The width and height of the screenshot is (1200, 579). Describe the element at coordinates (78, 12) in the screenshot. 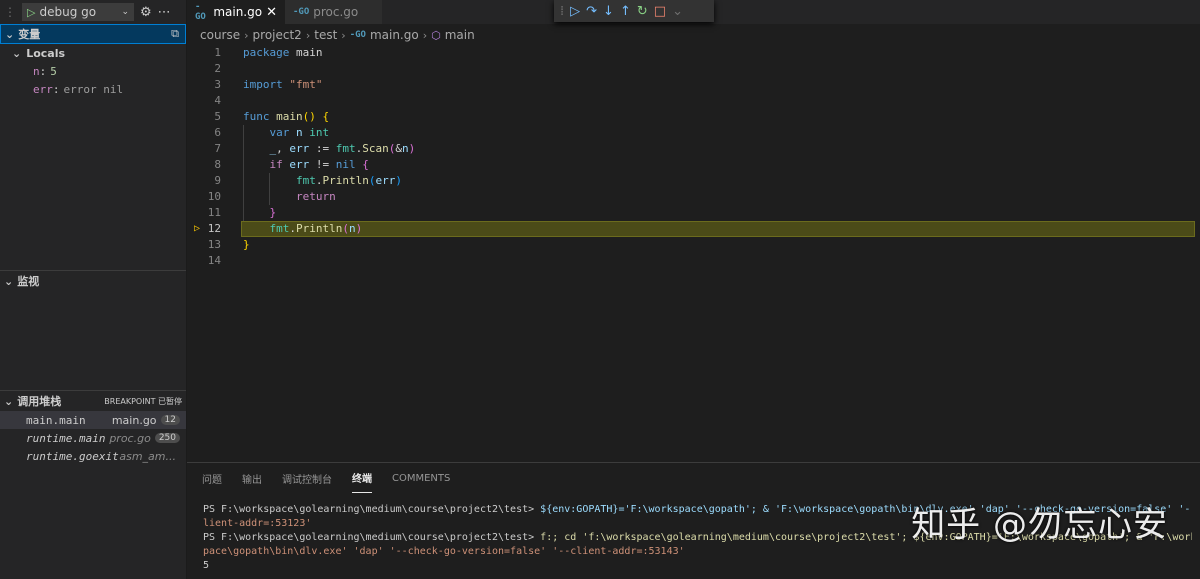

I see `debug-config-select: ▷ debug go ⌄` at that location.